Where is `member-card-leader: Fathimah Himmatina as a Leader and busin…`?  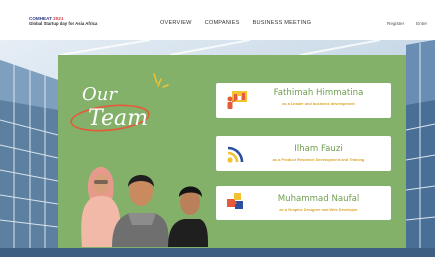
member-card-leader: Fathimah Himmatina as a Leader and busin… is located at coordinates (303, 100).